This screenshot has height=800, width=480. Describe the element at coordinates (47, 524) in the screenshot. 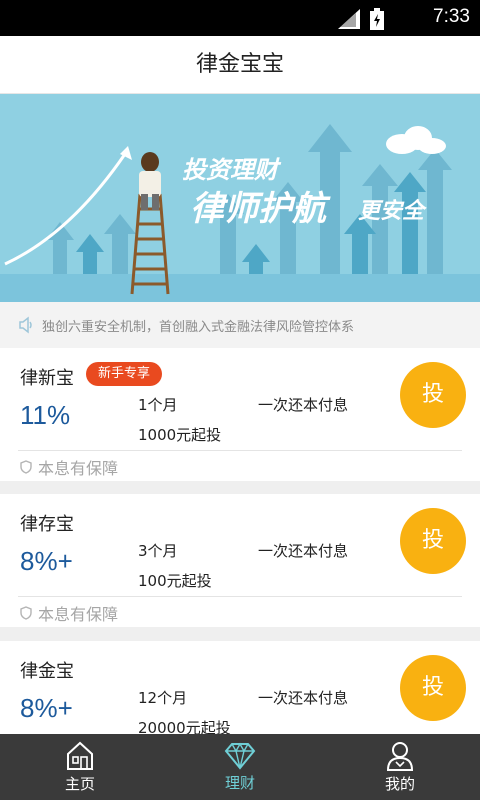

I see `product-name: 律存宝` at that location.